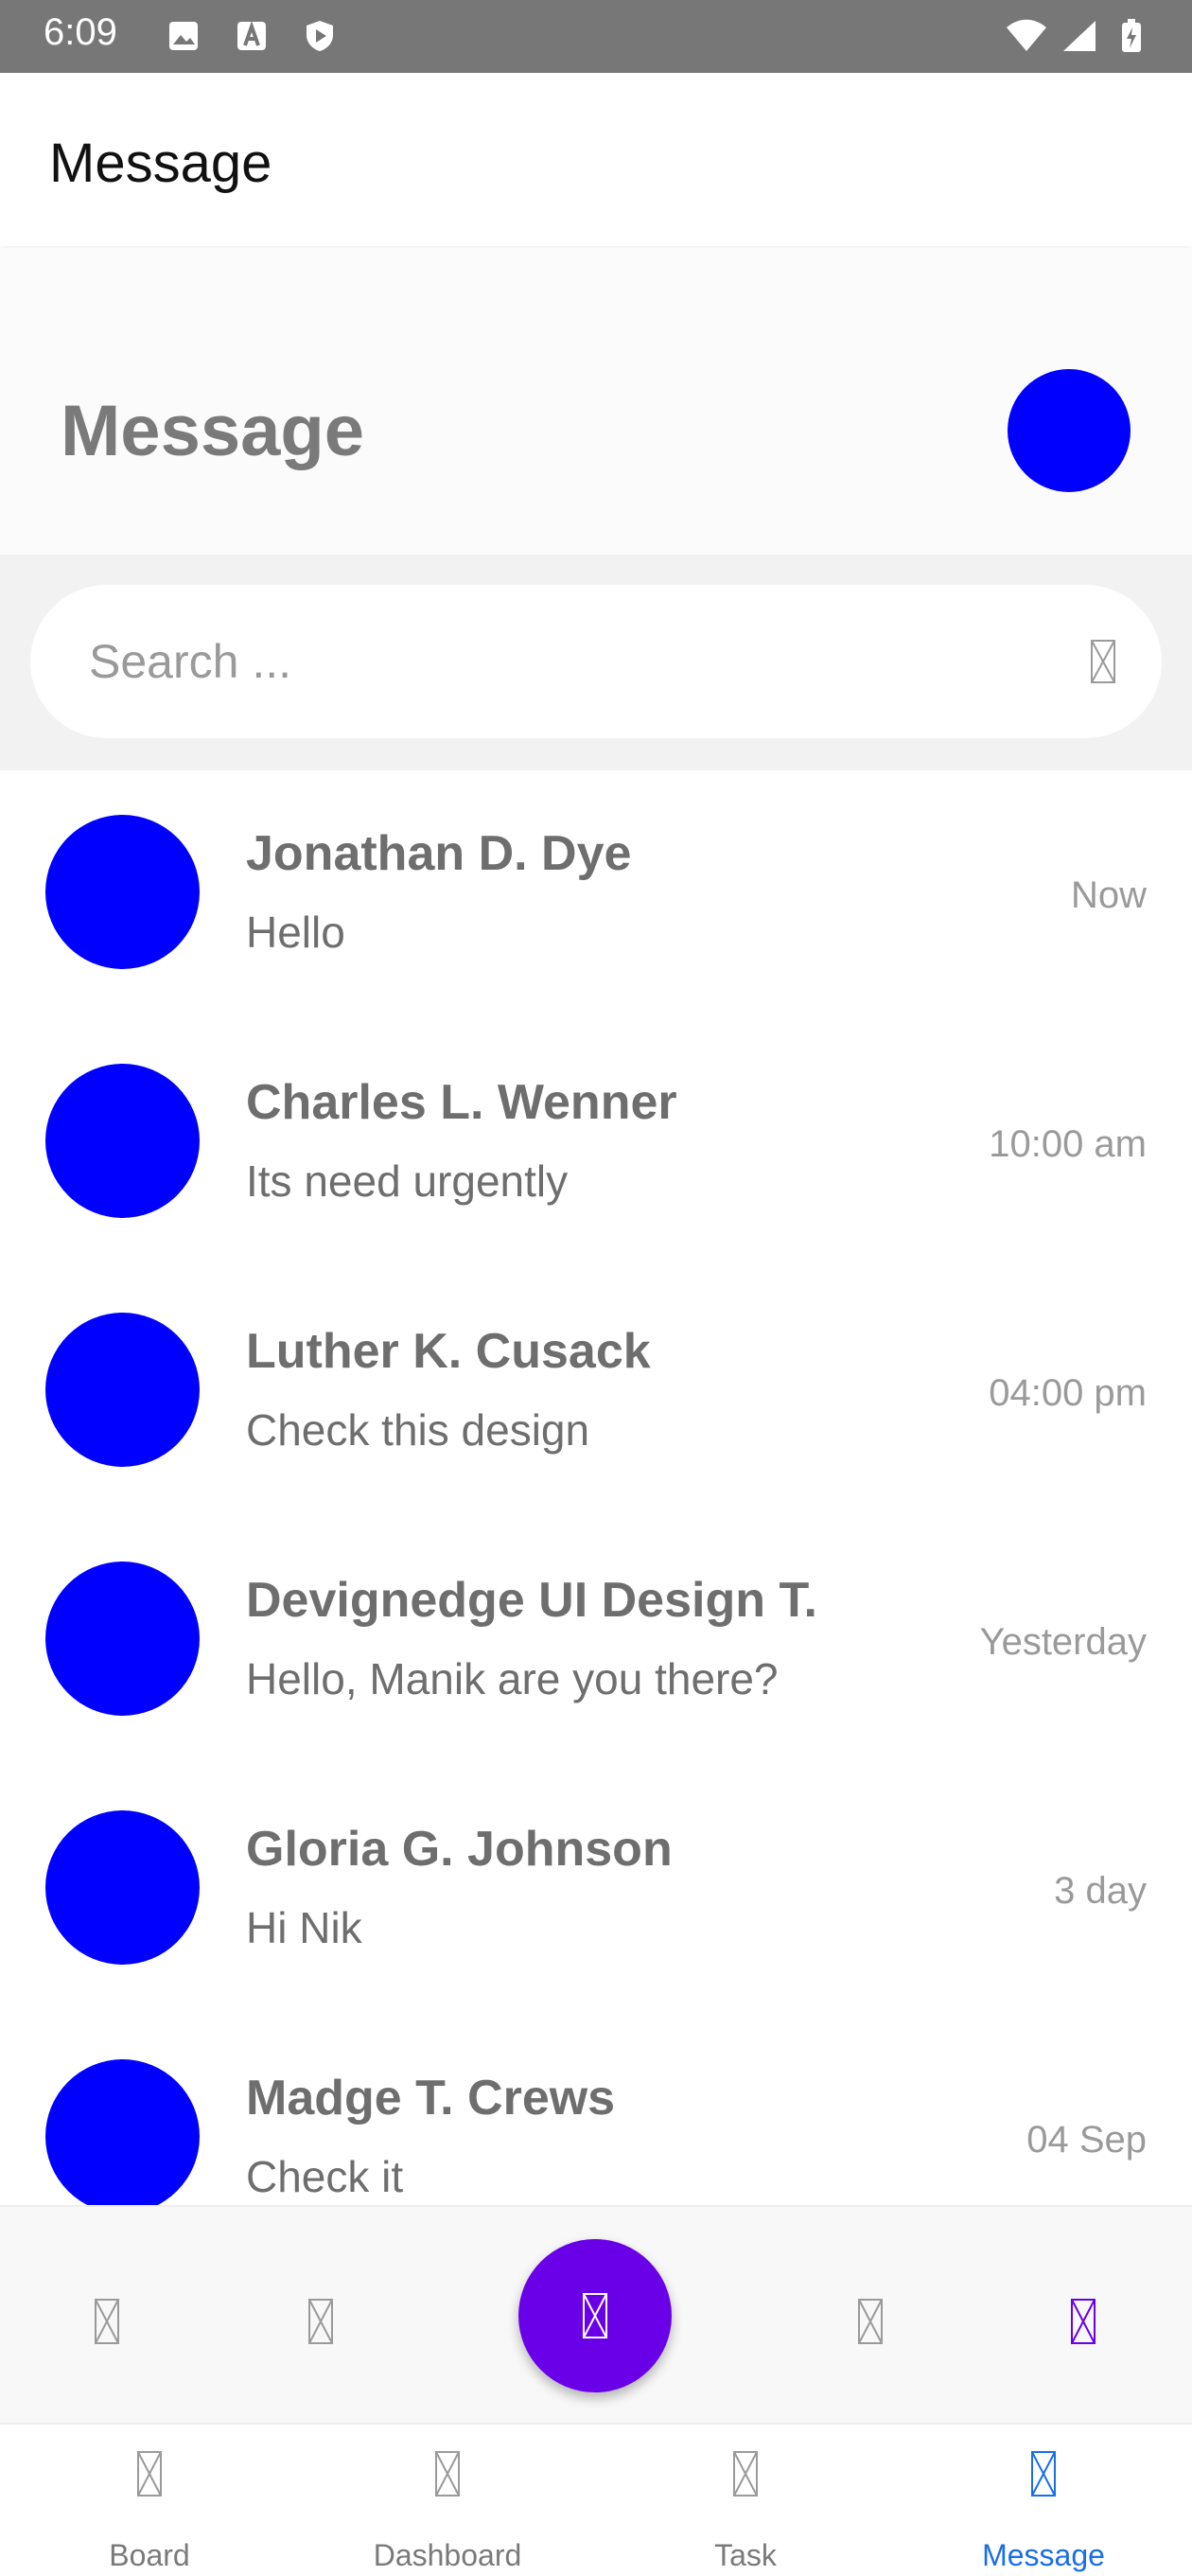 The height and width of the screenshot is (2576, 1192). What do you see at coordinates (417, 1430) in the screenshot?
I see `message-preview: Check this design` at bounding box center [417, 1430].